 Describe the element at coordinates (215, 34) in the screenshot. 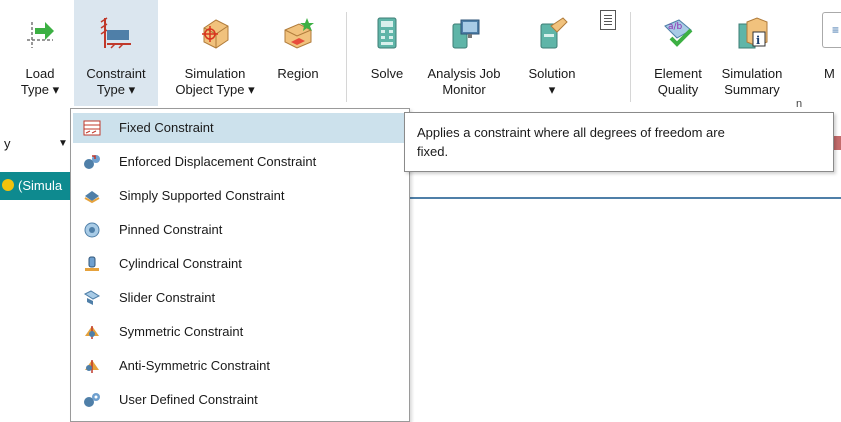

I see `simulation-object-type-icon` at that location.